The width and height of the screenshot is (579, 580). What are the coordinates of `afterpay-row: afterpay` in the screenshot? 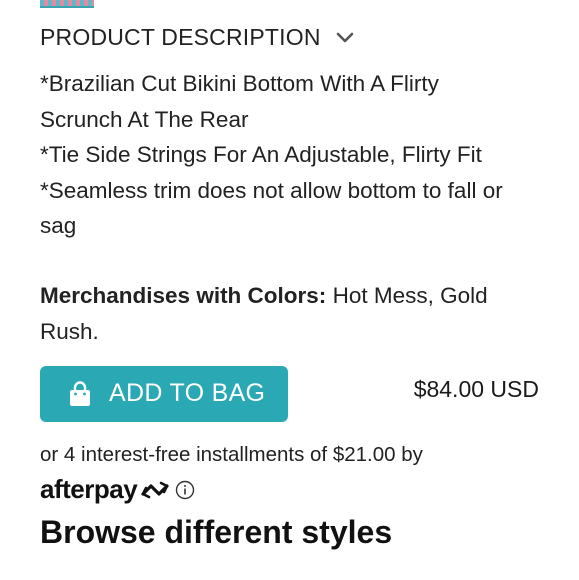 It's located at (117, 489).